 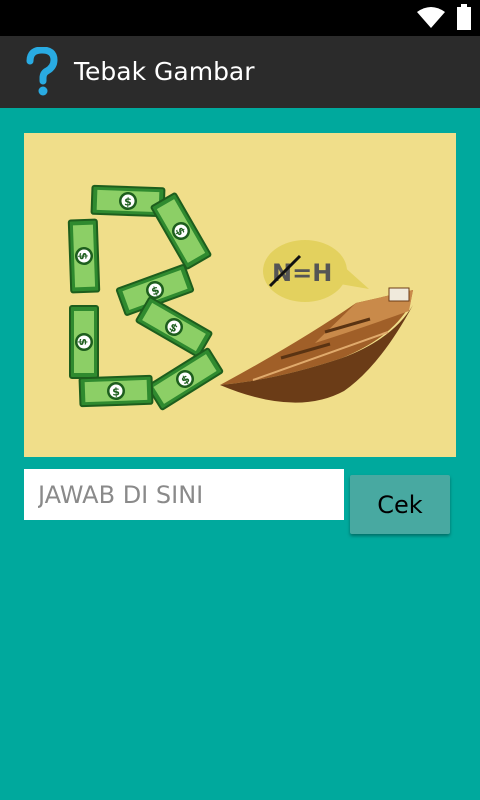 What do you see at coordinates (164, 71) in the screenshot?
I see `app-title: Tebak Gambar` at bounding box center [164, 71].